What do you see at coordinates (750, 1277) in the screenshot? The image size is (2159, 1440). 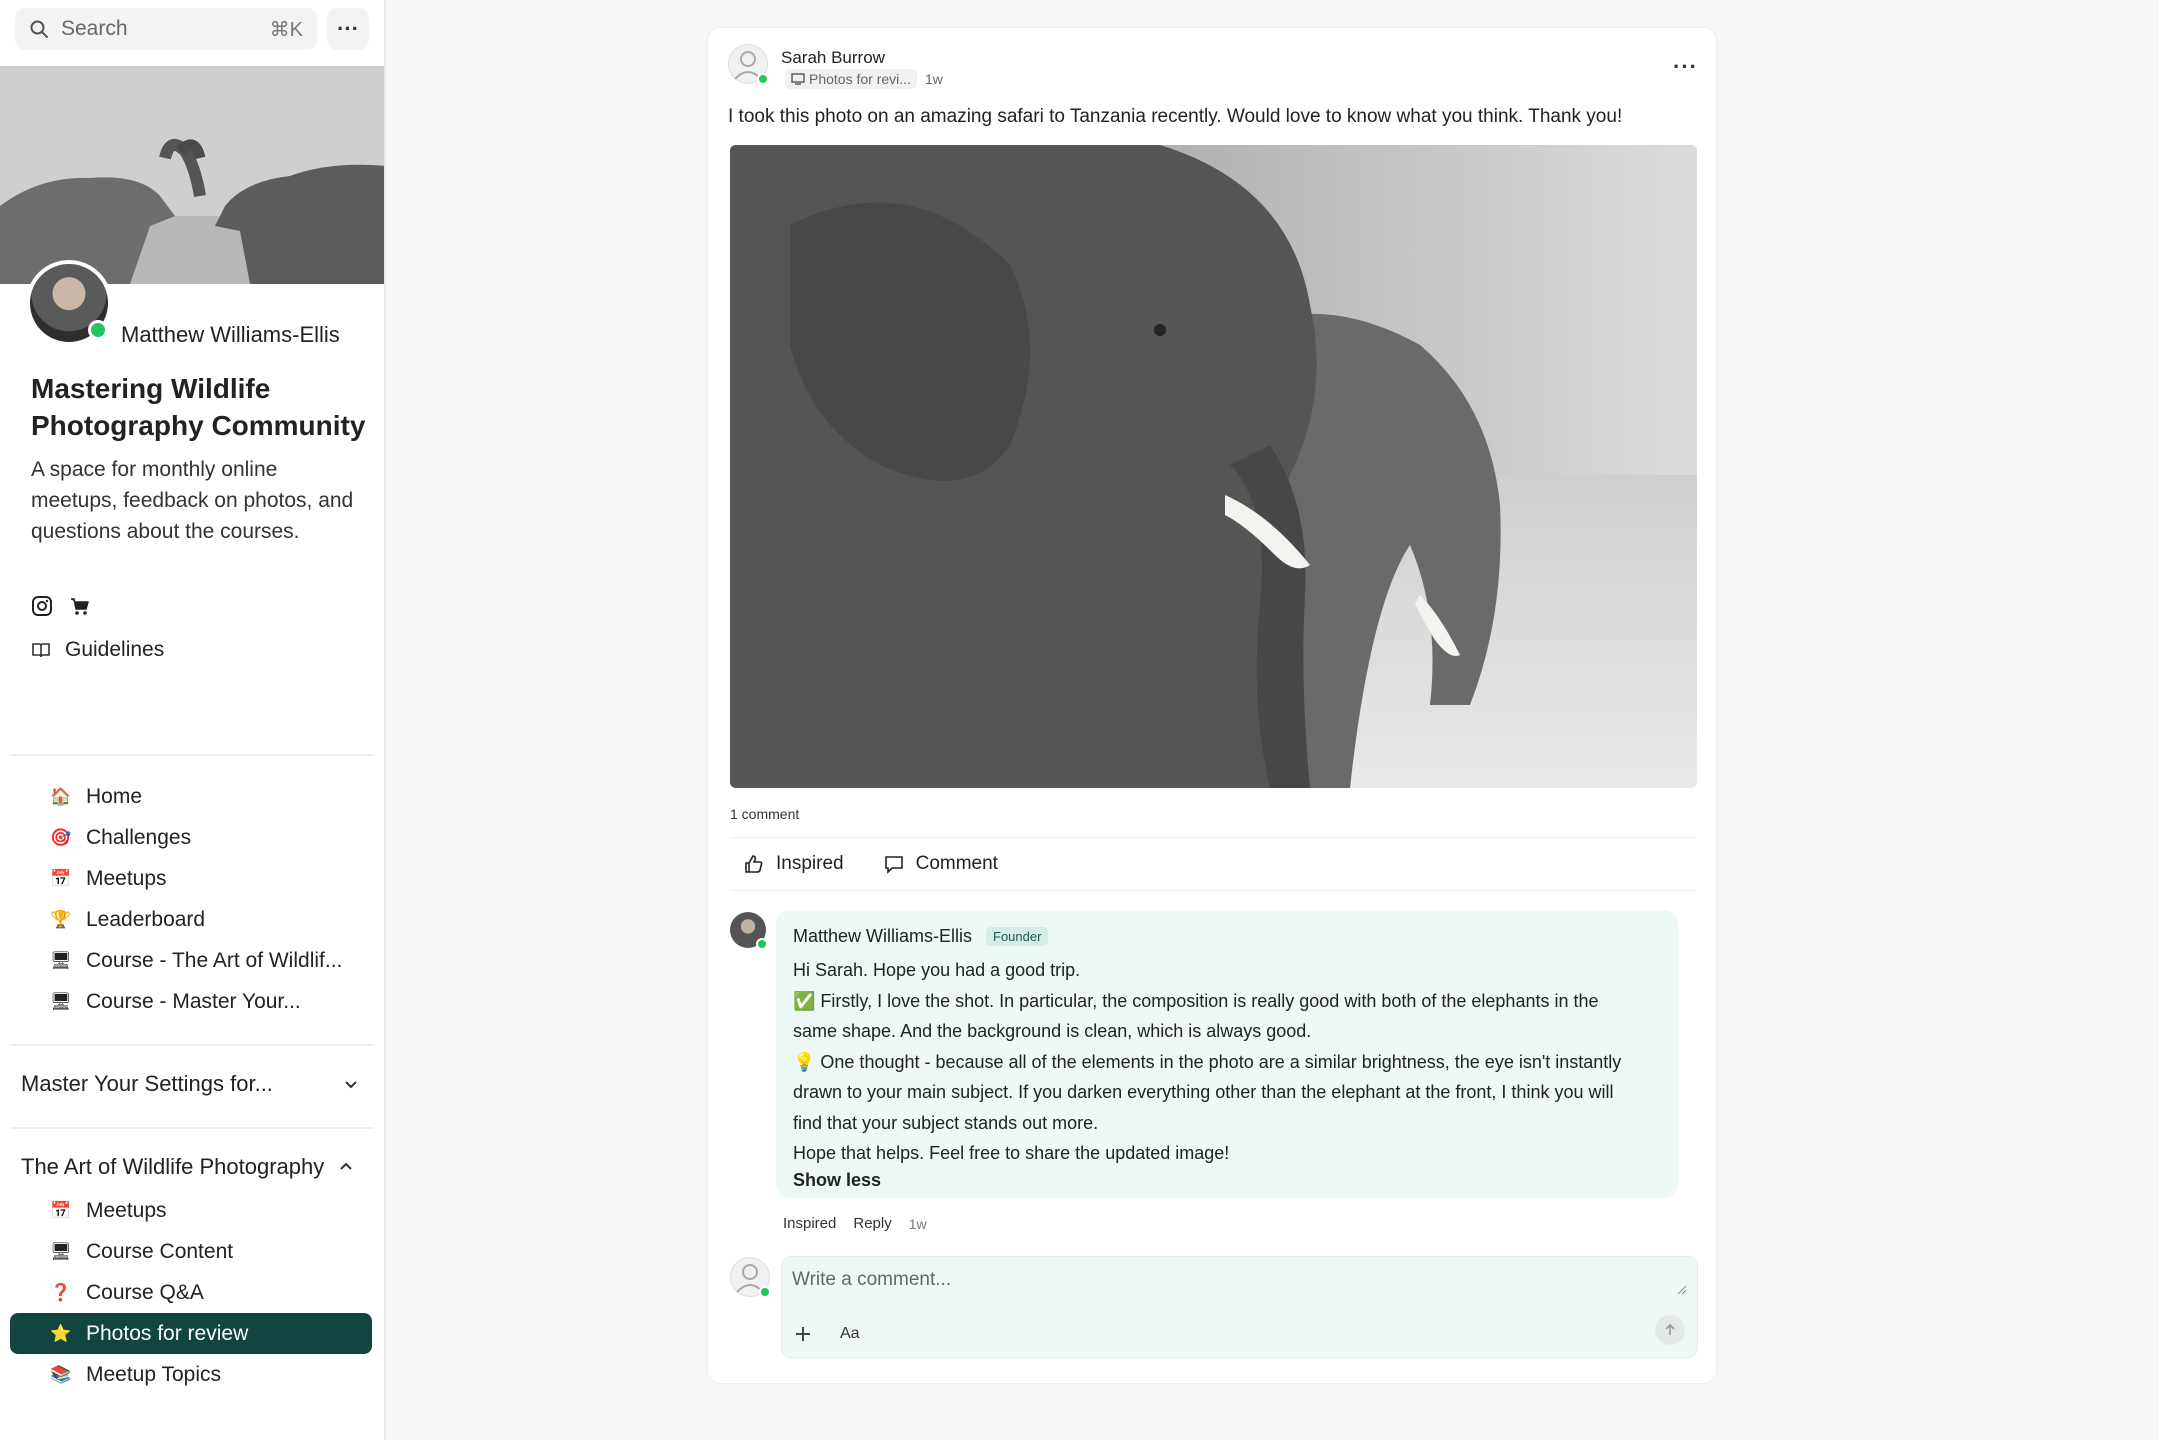 I see `current-user-avatar` at bounding box center [750, 1277].